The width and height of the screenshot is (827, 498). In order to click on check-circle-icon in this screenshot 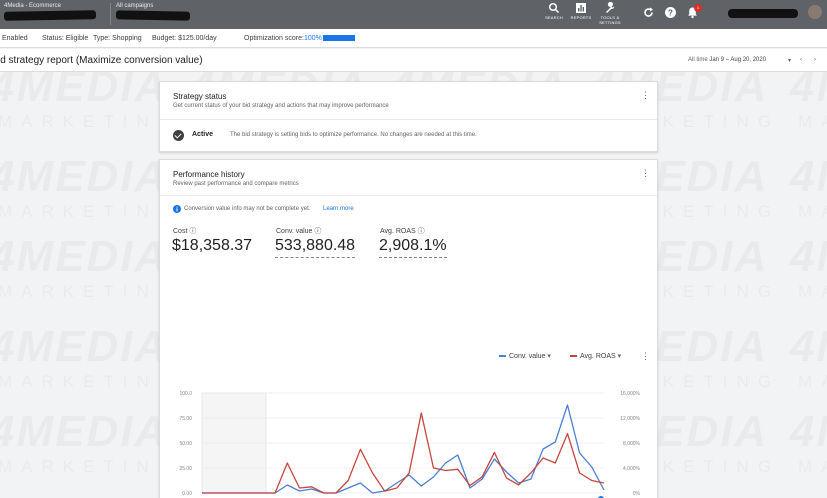, I will do `click(178, 135)`.